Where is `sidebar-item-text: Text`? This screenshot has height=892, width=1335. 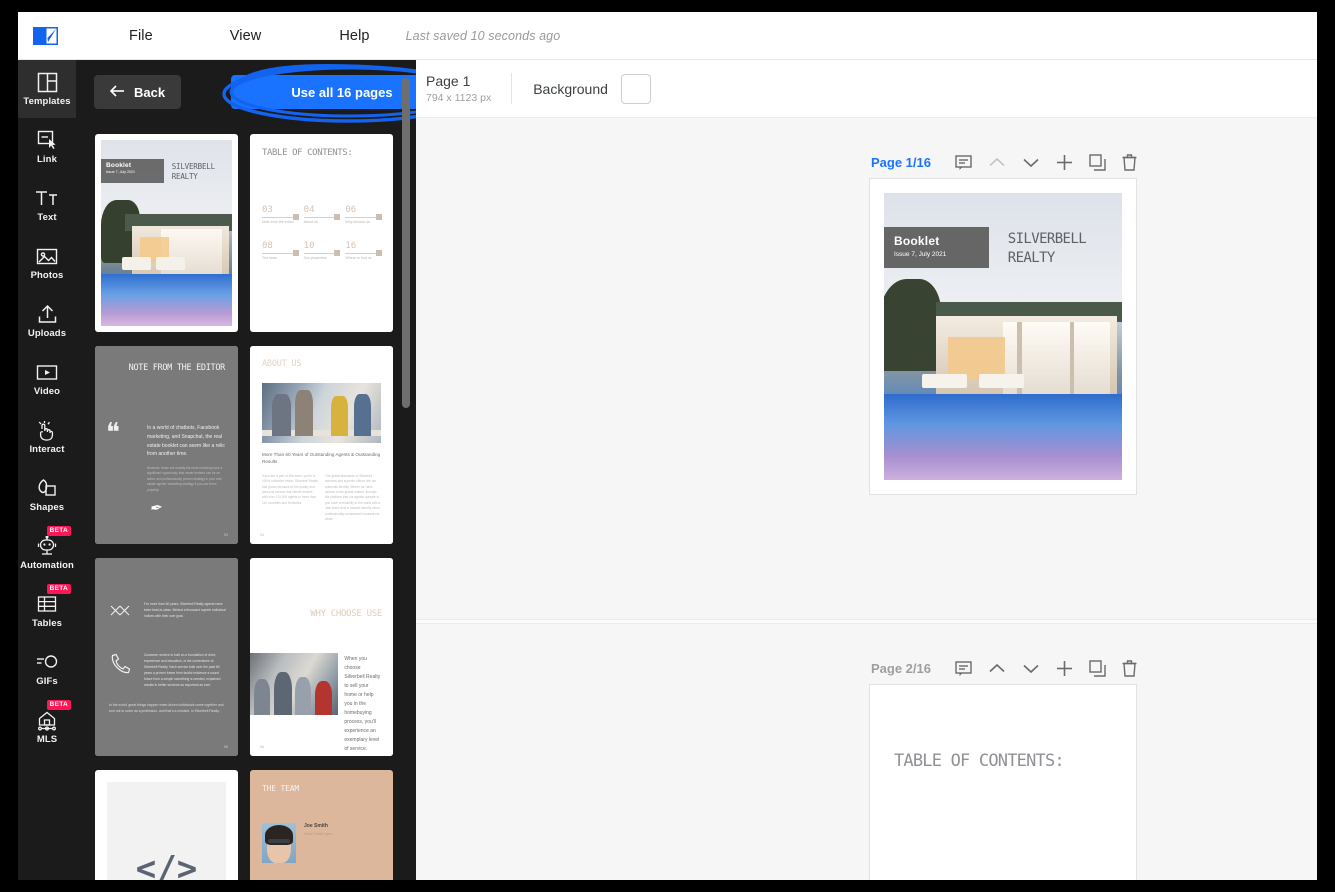
sidebar-item-text: Text is located at coordinates (47, 205).